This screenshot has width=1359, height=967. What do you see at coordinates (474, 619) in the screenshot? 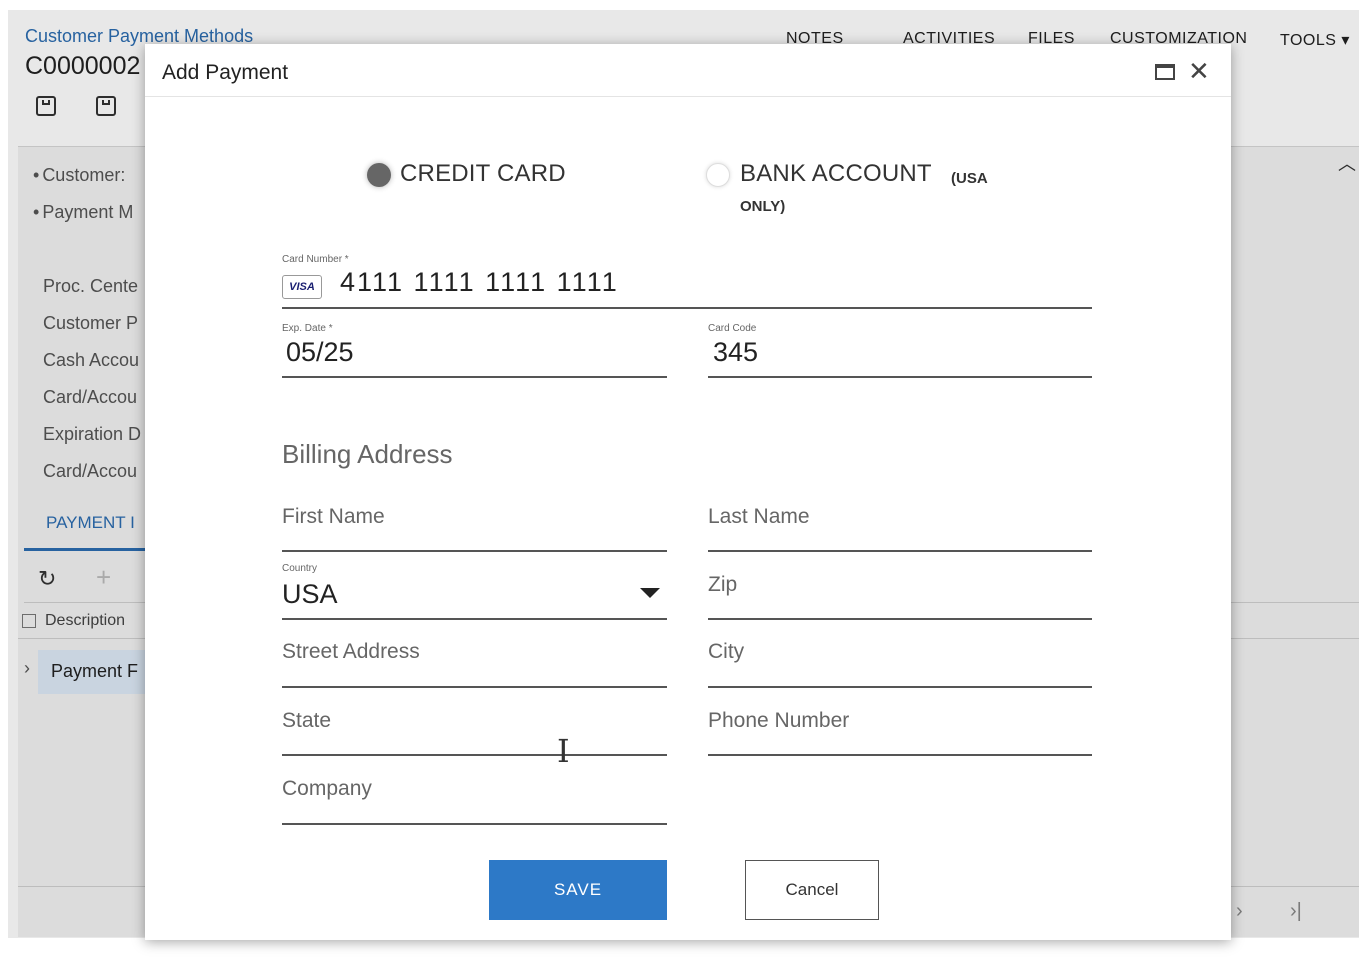
I see `country-underline` at bounding box center [474, 619].